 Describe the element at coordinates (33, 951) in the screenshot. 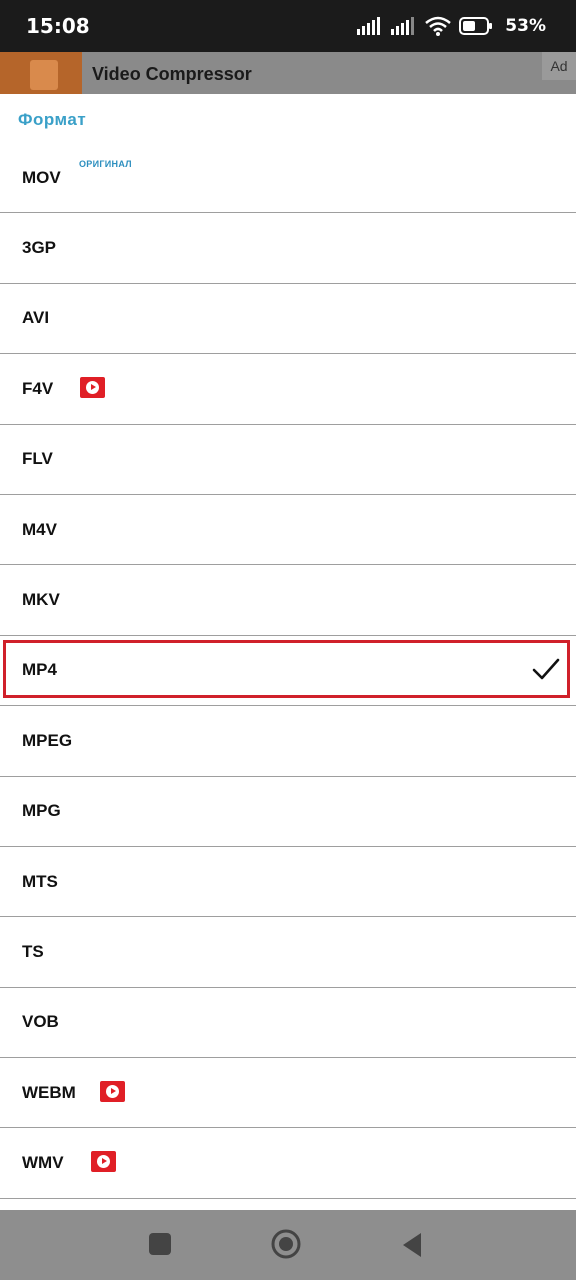

I see `format-label: TS` at that location.